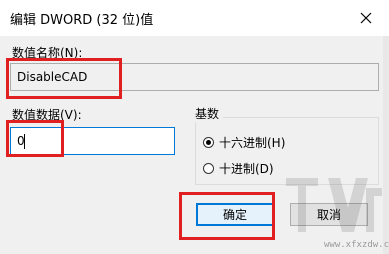 The image size is (389, 254). I want to click on radio-hex: 十六进制(H), so click(244, 142).